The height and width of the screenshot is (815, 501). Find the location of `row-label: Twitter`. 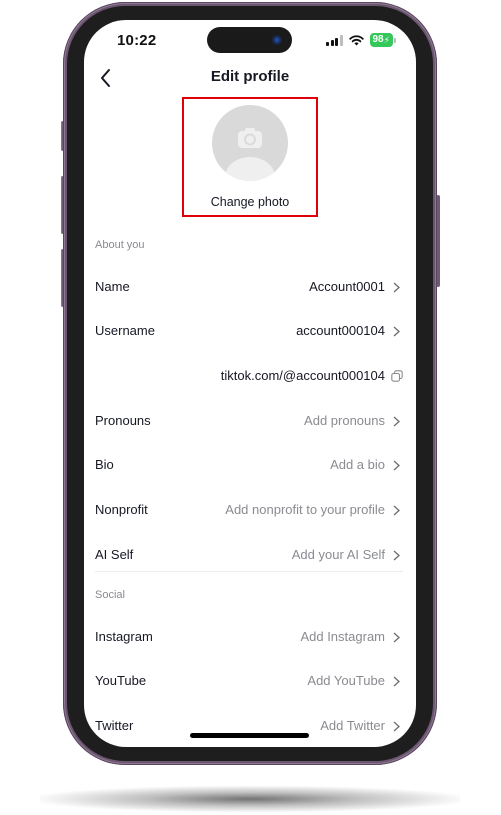

row-label: Twitter is located at coordinates (114, 725).